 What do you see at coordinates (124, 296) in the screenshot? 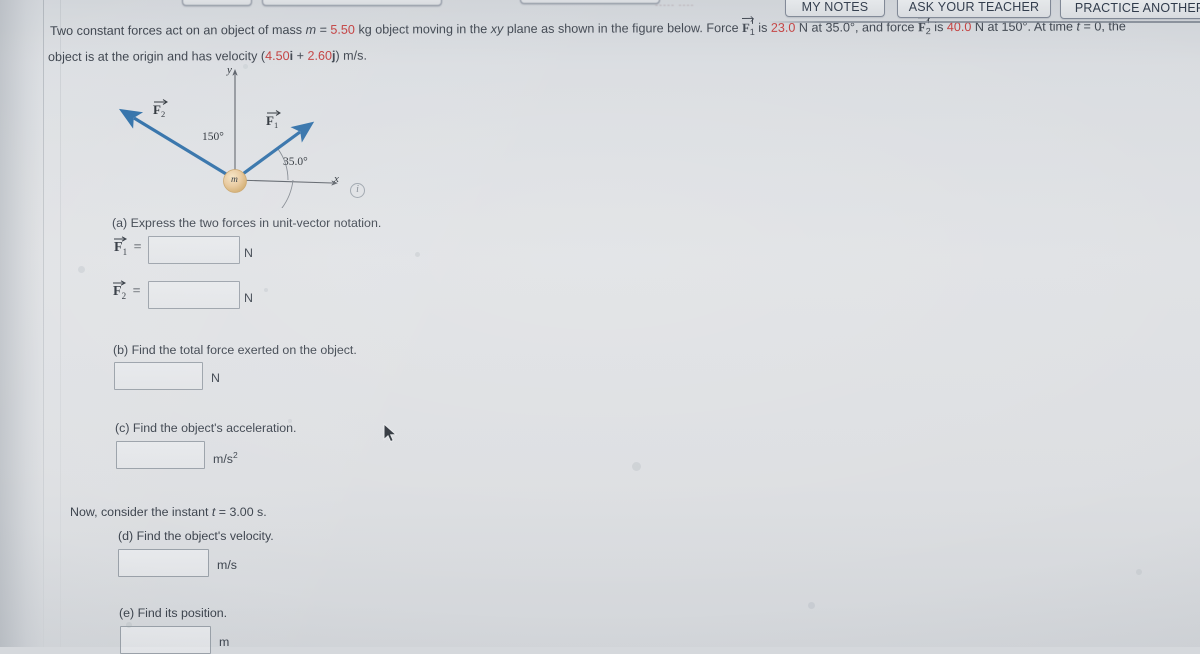
I see `part-a-f2-subscript: 2` at bounding box center [124, 296].